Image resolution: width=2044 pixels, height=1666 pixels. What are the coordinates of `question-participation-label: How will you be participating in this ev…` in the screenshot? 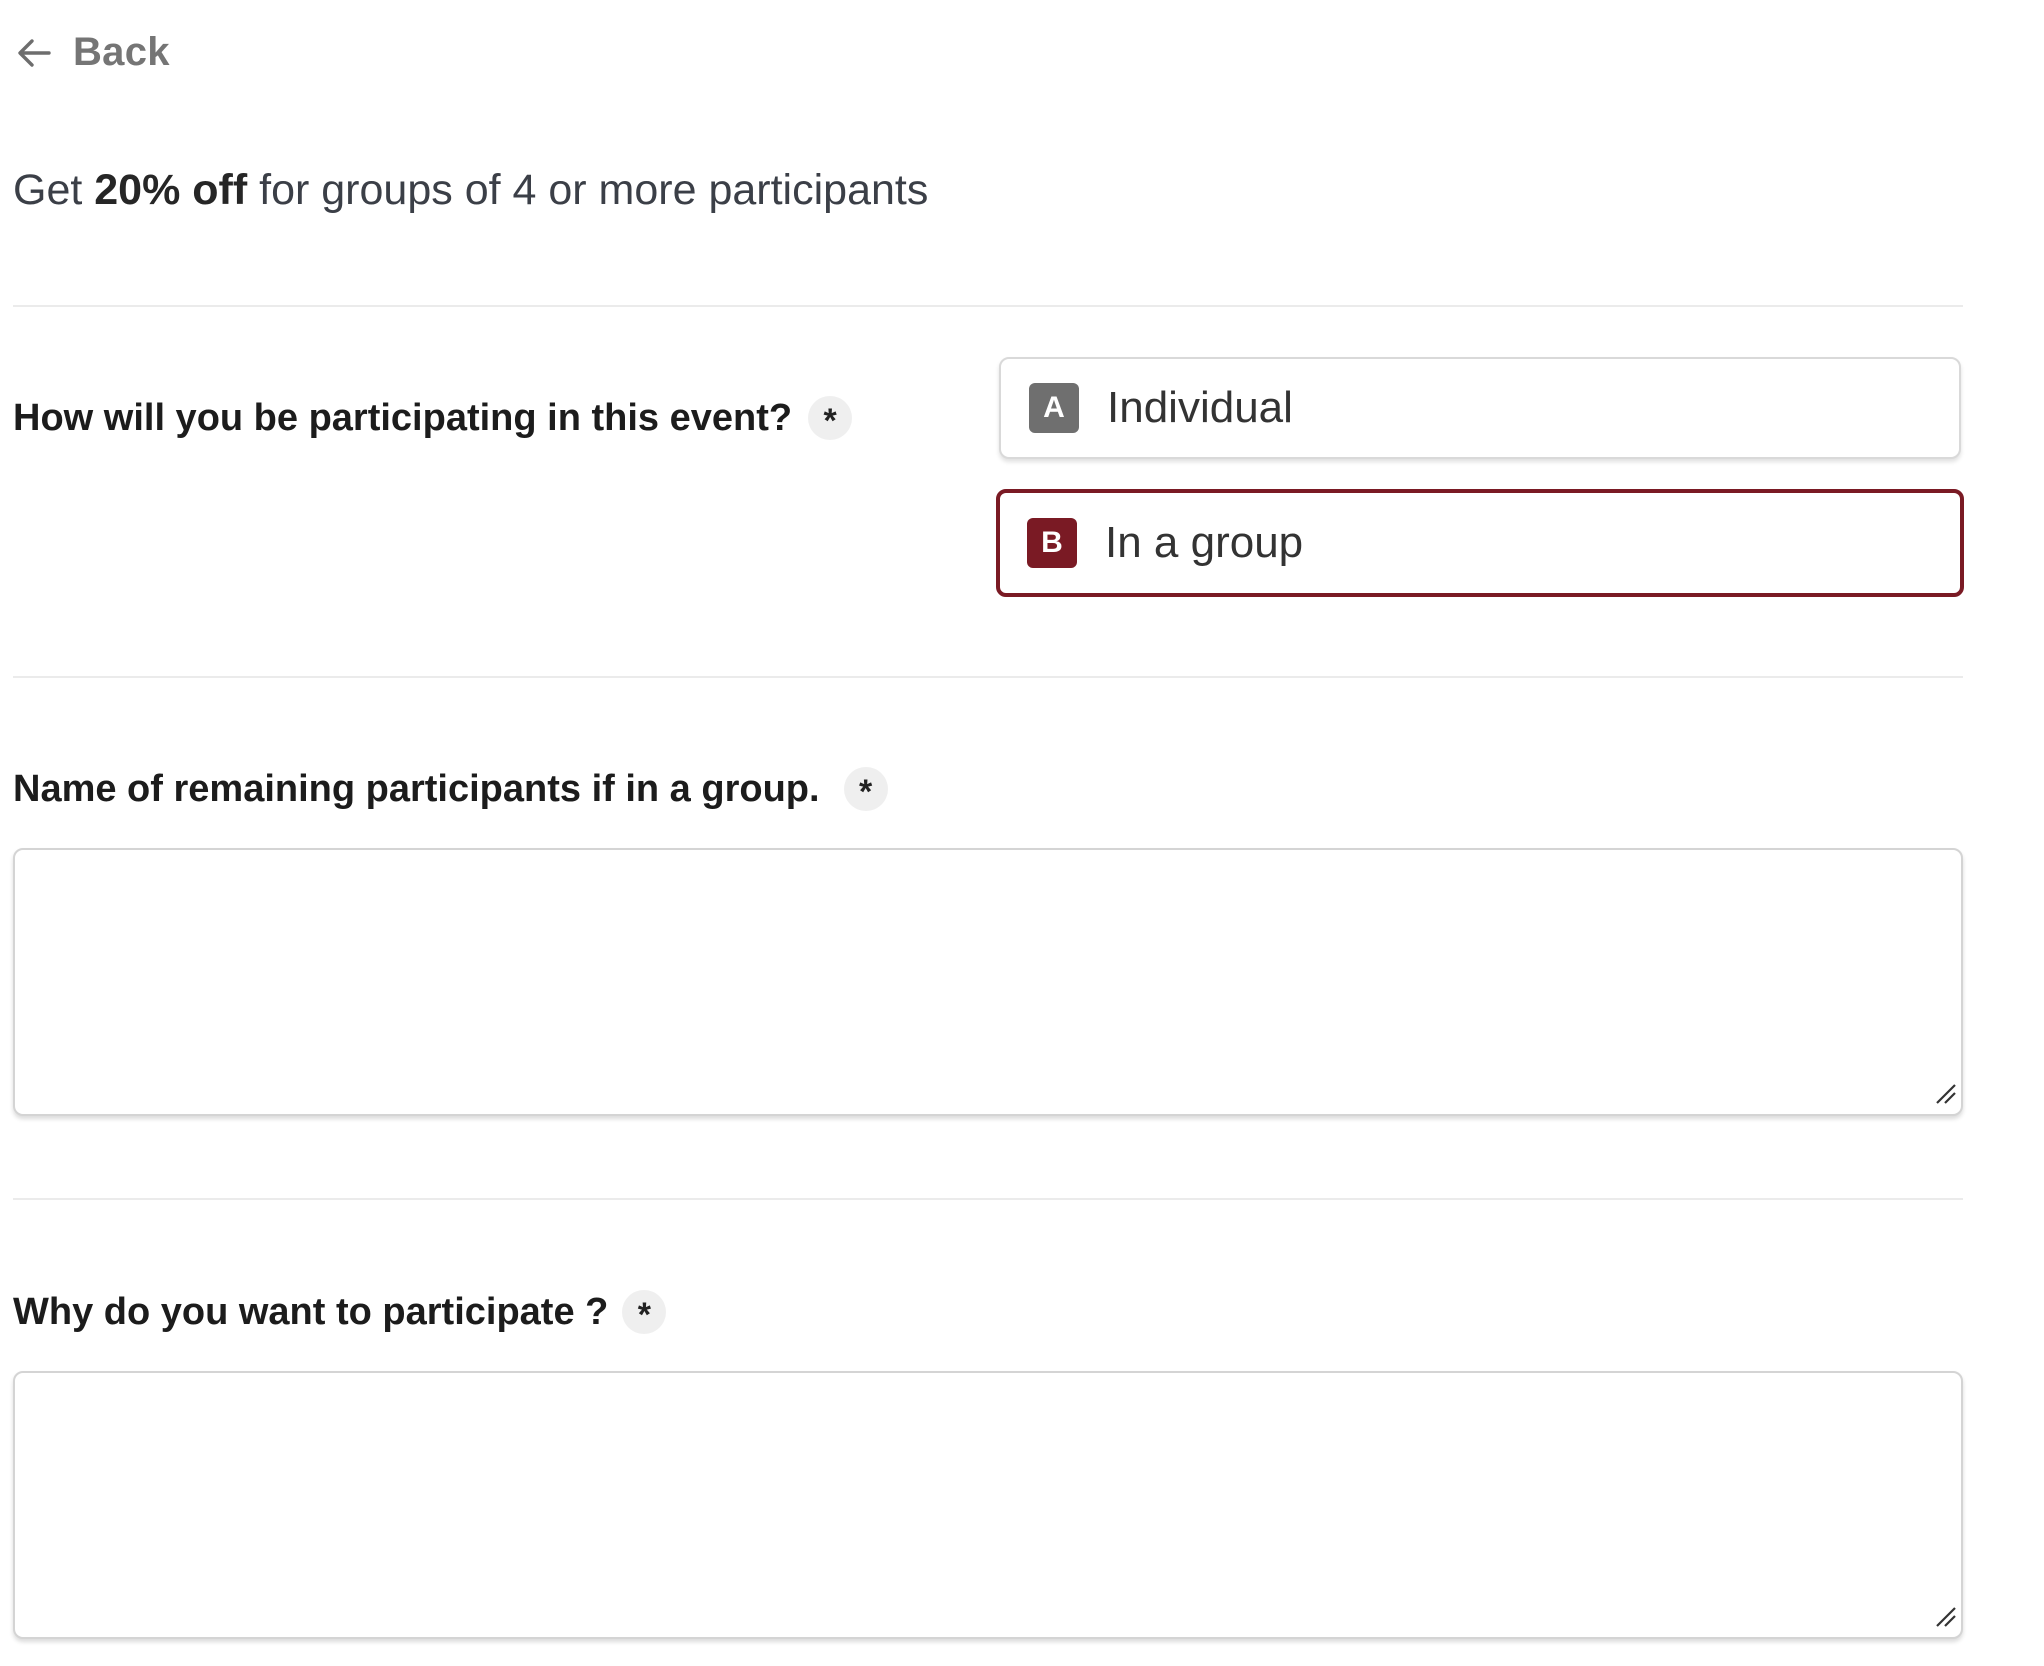 It's located at (433, 418).